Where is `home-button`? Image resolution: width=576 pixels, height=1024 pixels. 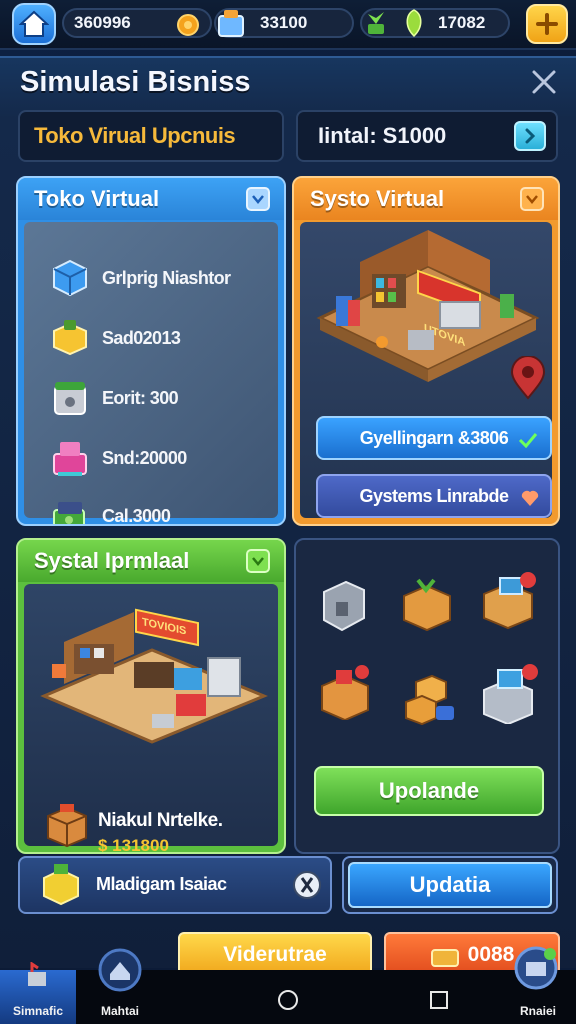 home-button is located at coordinates (34, 24).